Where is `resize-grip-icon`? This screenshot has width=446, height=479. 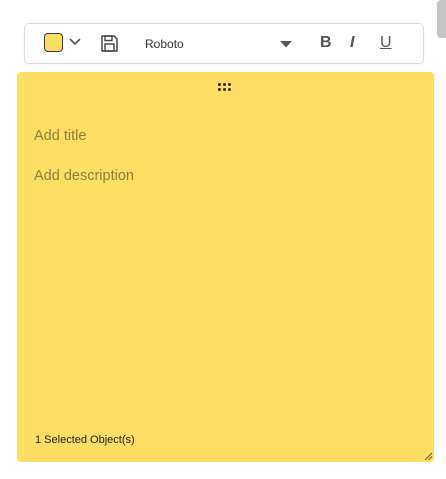 resize-grip-icon is located at coordinates (428, 456).